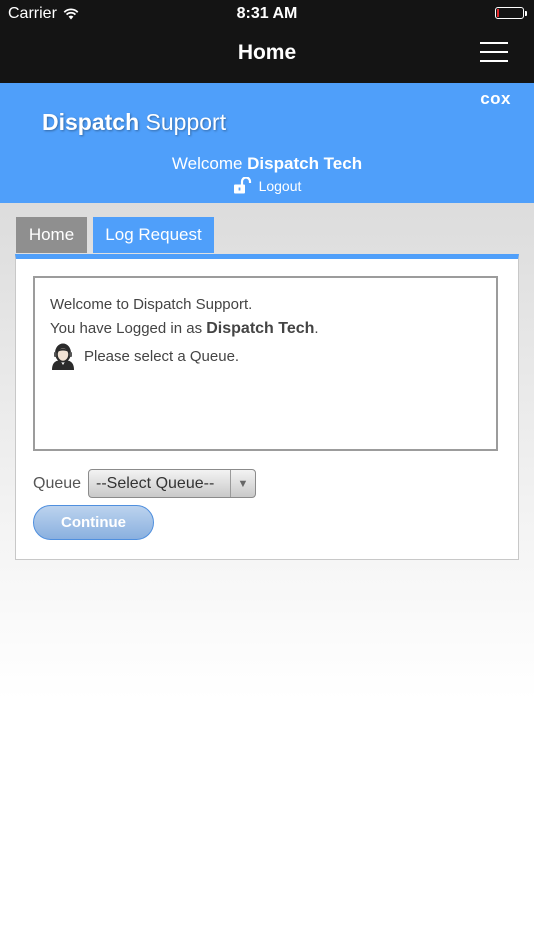  What do you see at coordinates (511, 13) in the screenshot?
I see `battery-icon` at bounding box center [511, 13].